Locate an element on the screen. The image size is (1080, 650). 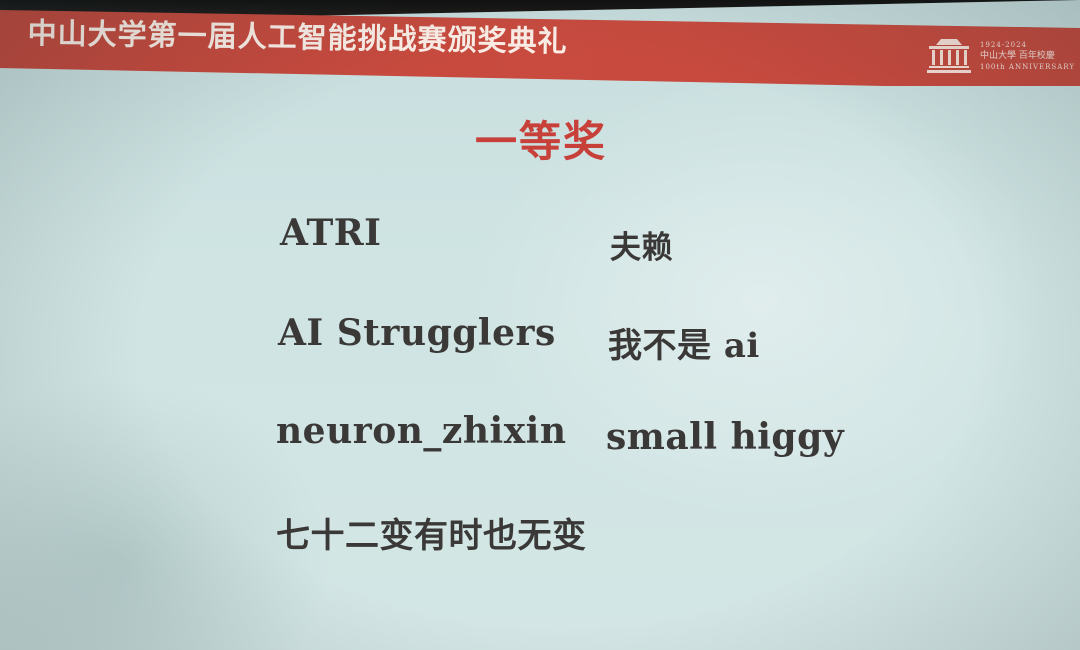
team-name: neuron_zhixin is located at coordinates (421, 431).